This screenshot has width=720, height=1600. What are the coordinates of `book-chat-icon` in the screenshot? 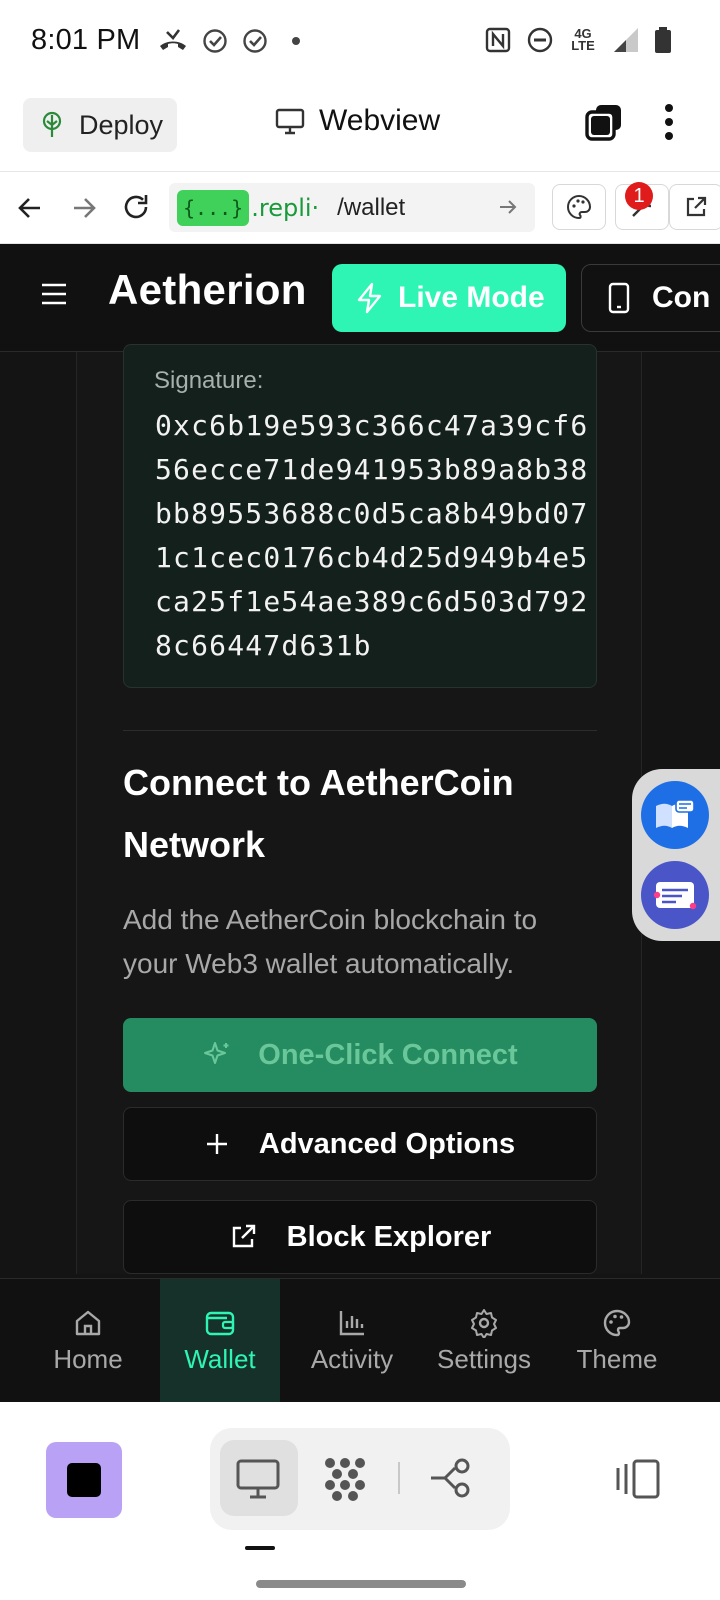 It's located at (675, 813).